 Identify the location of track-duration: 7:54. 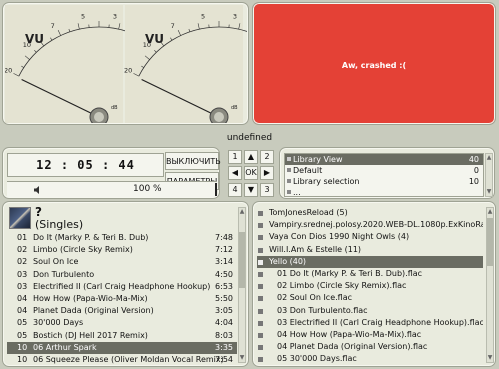
(224, 359).